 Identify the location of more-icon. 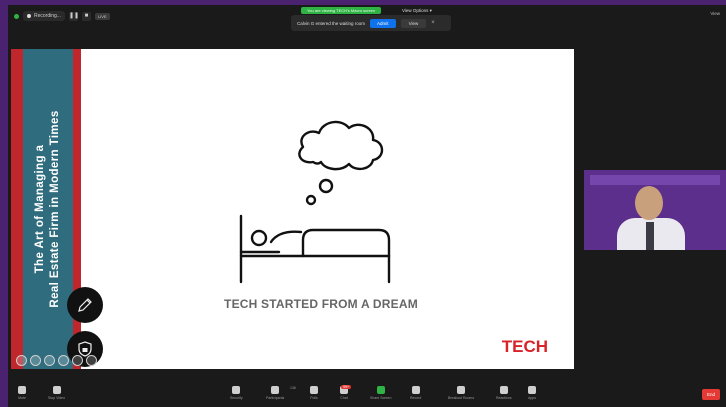
(91, 360).